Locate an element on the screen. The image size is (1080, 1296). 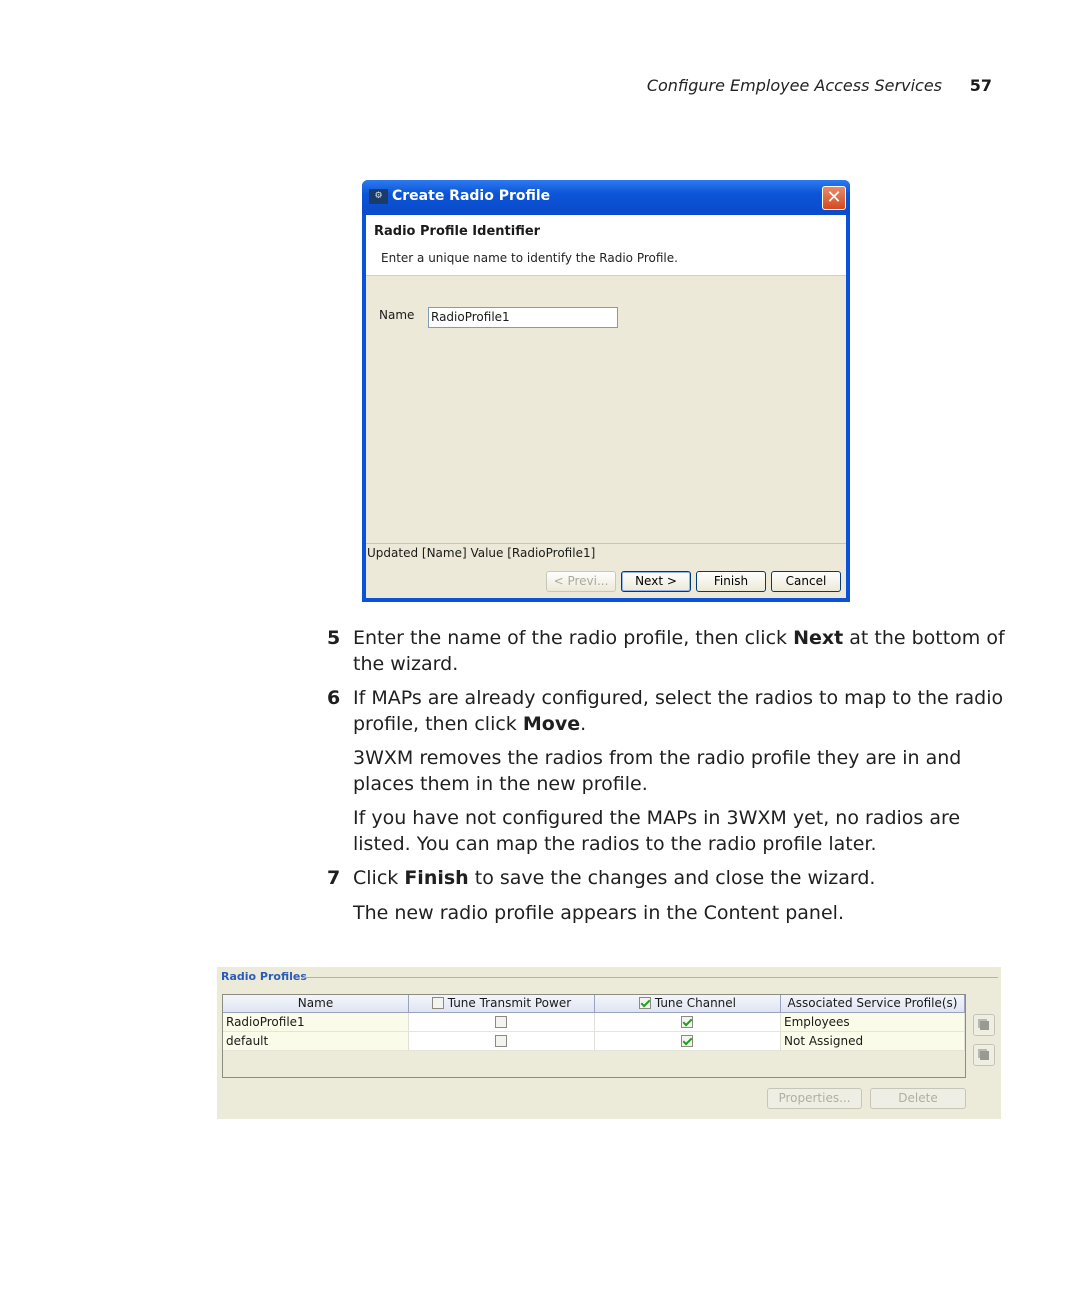
status-divider is located at coordinates (606, 543).